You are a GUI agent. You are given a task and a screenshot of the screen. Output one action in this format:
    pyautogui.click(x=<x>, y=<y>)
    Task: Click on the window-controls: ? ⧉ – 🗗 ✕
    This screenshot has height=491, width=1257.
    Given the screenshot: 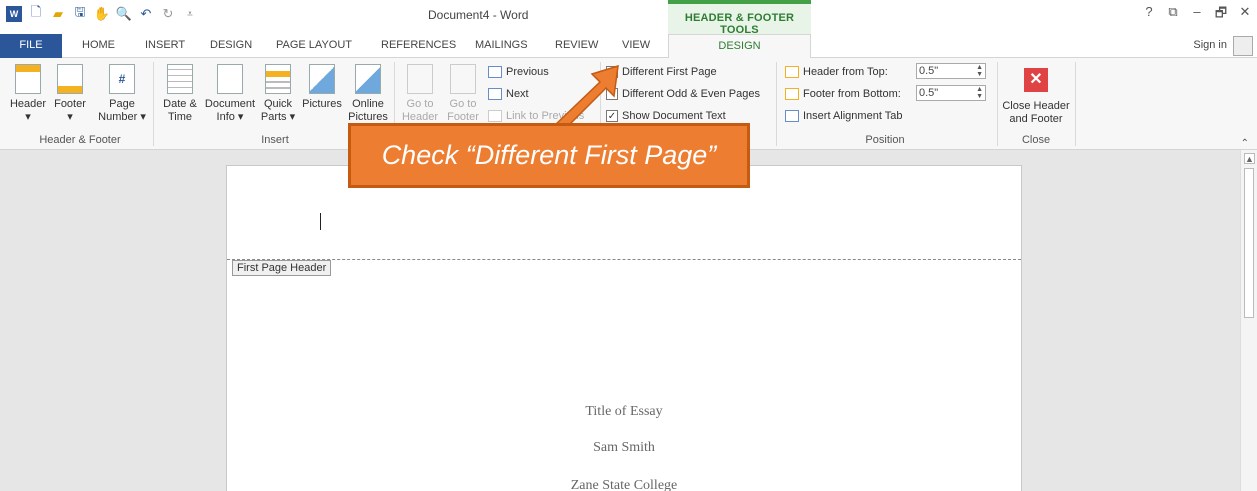 What is the action you would take?
    pyautogui.click(x=1197, y=15)
    